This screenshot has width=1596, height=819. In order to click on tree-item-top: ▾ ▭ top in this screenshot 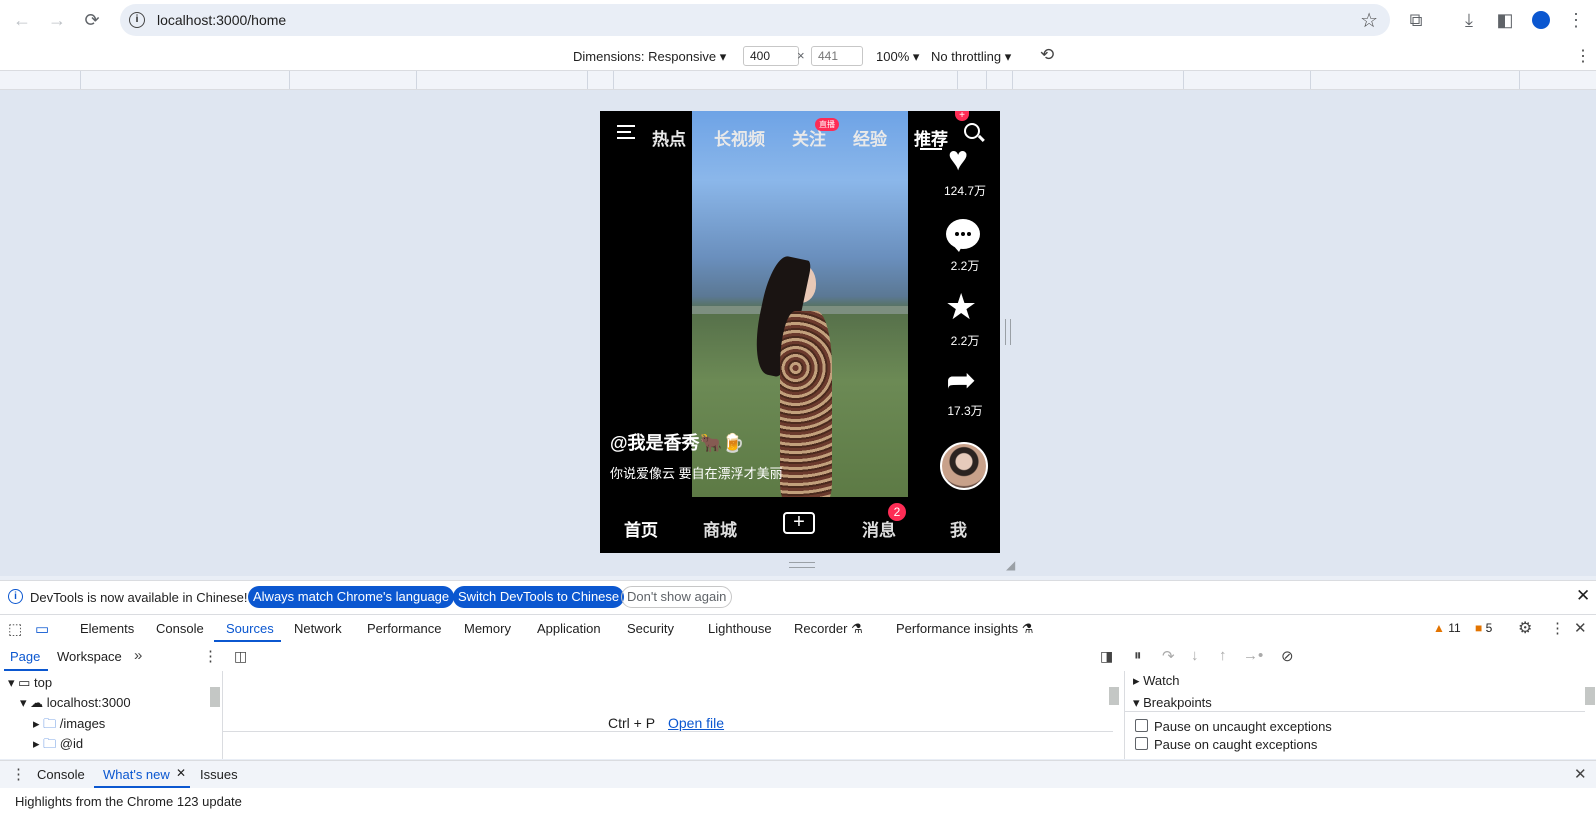, I will do `click(30, 683)`.